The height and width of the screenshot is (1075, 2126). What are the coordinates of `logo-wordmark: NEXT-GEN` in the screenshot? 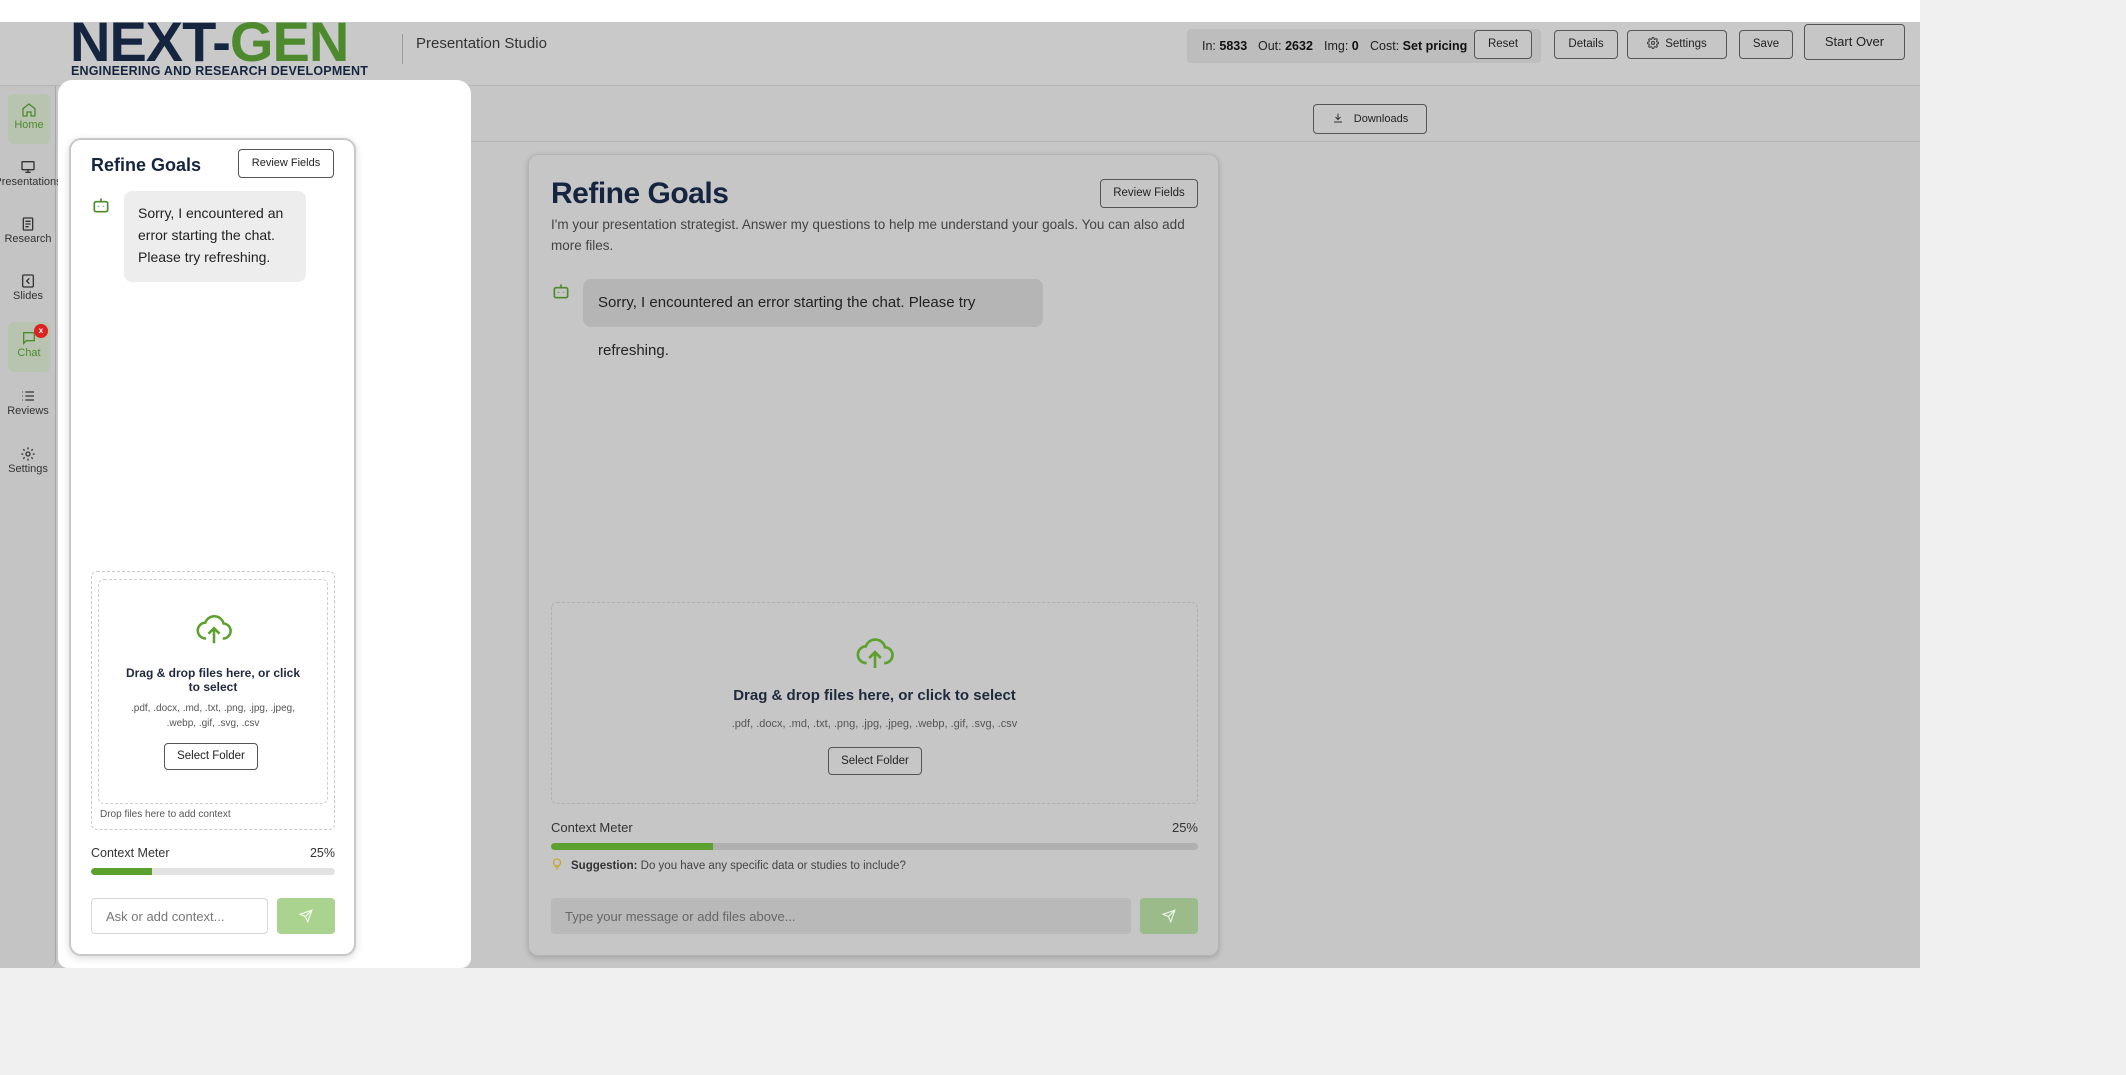 It's located at (209, 41).